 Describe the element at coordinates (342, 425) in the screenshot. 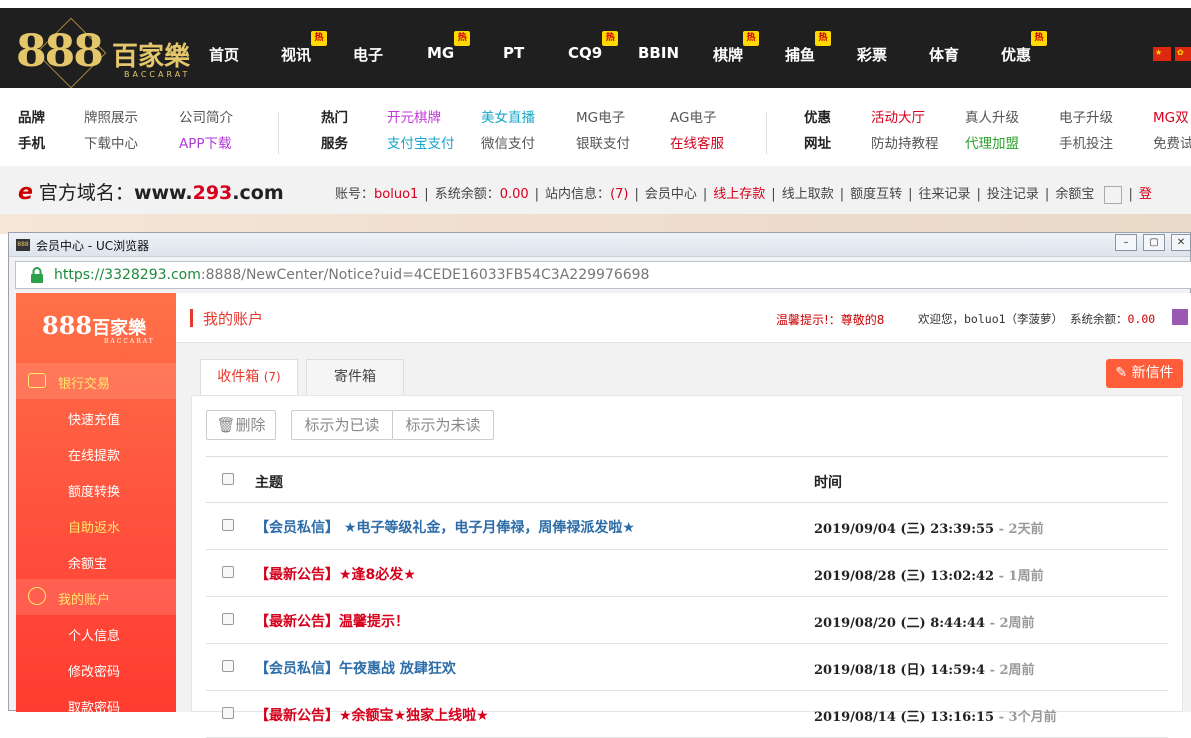

I see `mark-read-button: 标示为已读` at that location.